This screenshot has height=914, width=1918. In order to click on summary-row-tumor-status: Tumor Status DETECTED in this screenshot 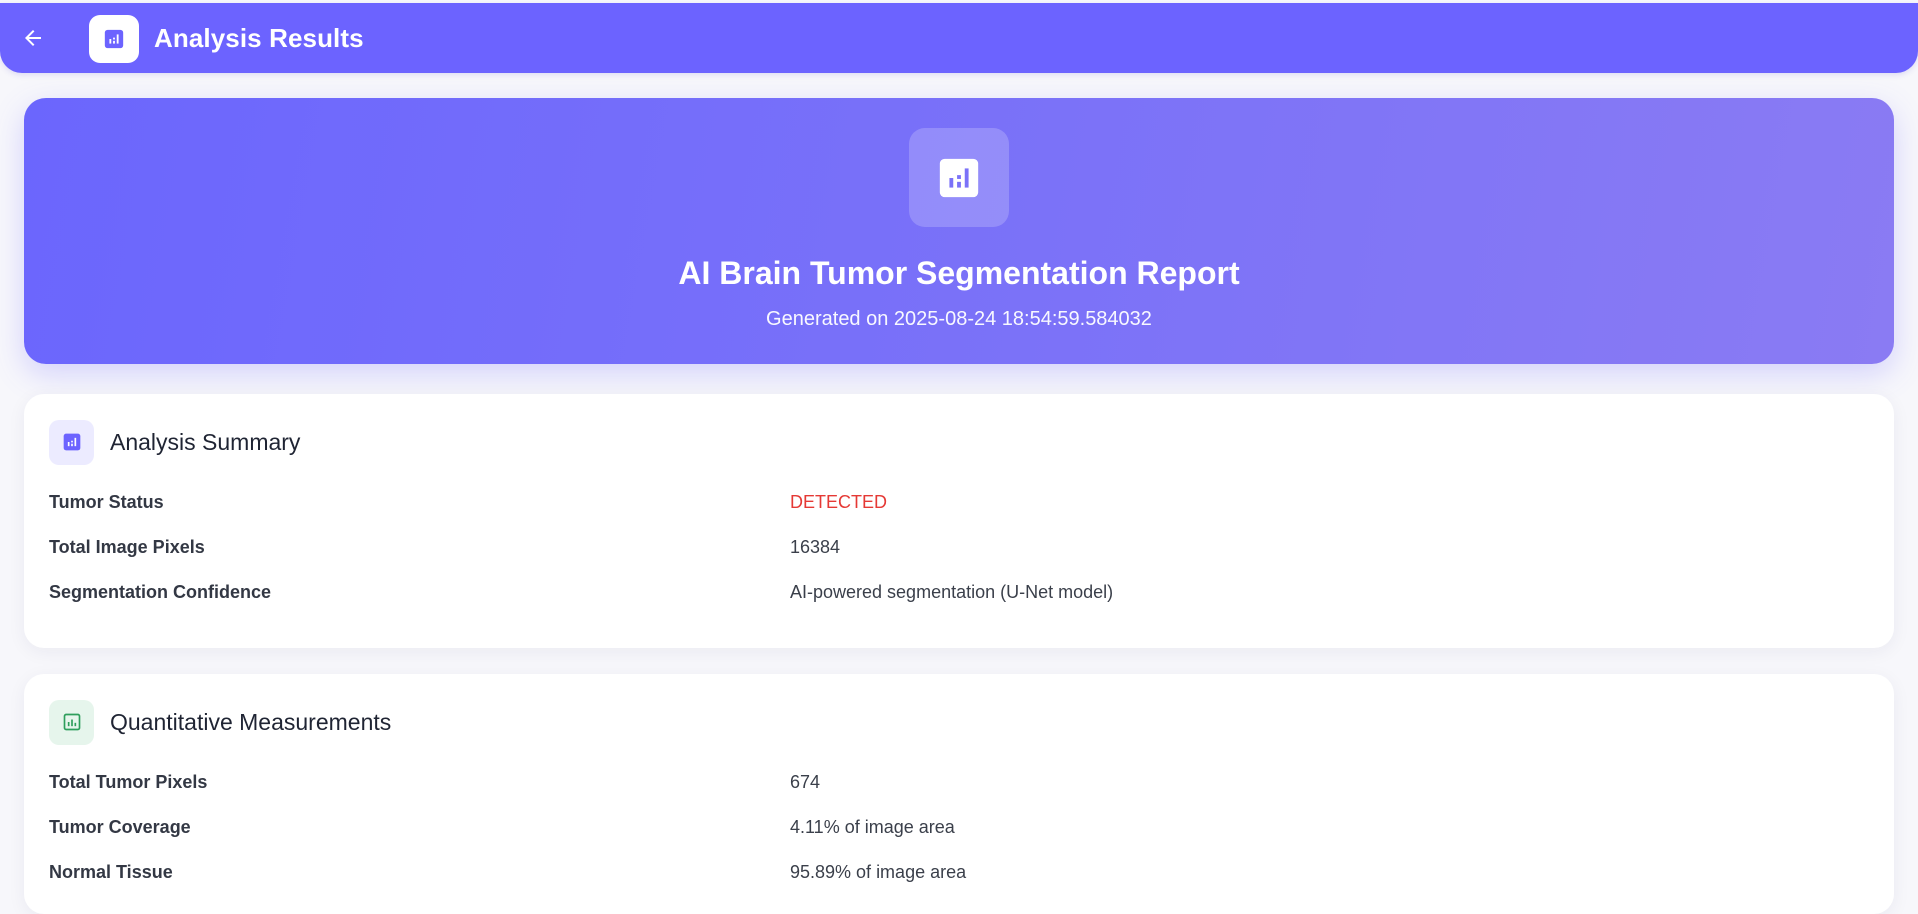, I will do `click(959, 502)`.